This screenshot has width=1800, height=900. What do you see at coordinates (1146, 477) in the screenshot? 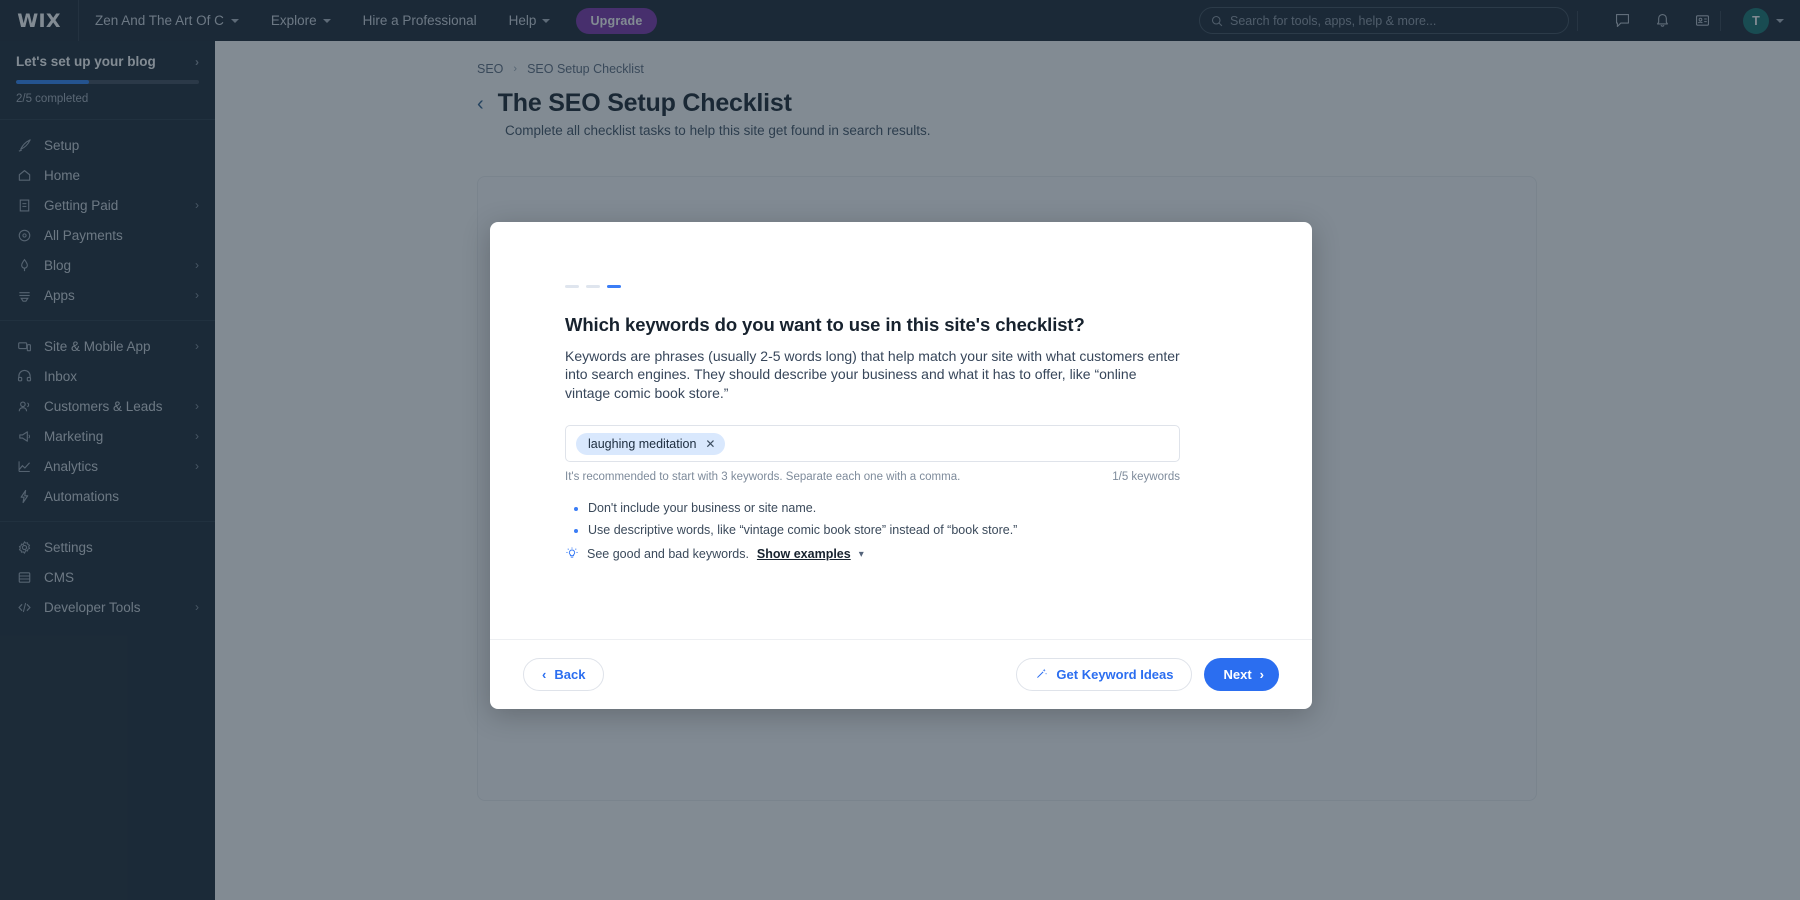
I see `keywords-counter: 1/5 keywords` at bounding box center [1146, 477].